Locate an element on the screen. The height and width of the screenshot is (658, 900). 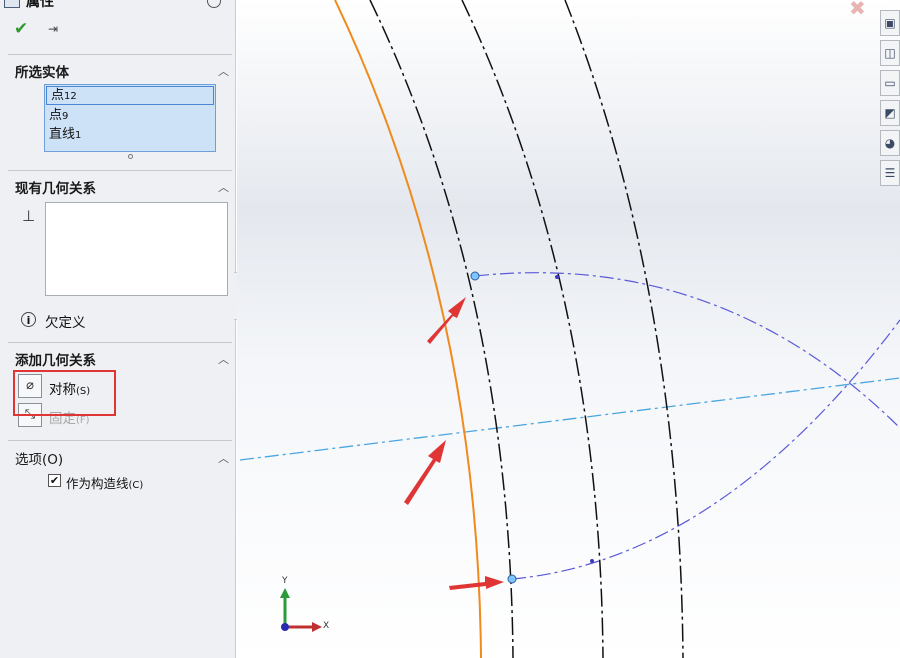
existing-relations-title: 现有几何关系 is located at coordinates (55, 189).